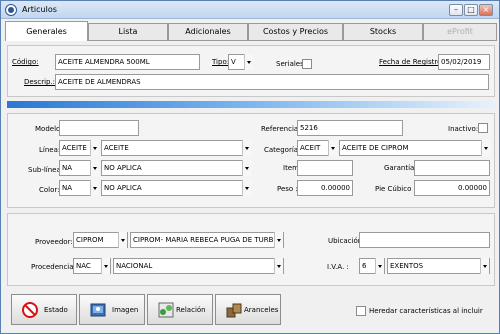 The height and width of the screenshot is (334, 500). I want to click on garantia-field, so click(452, 168).